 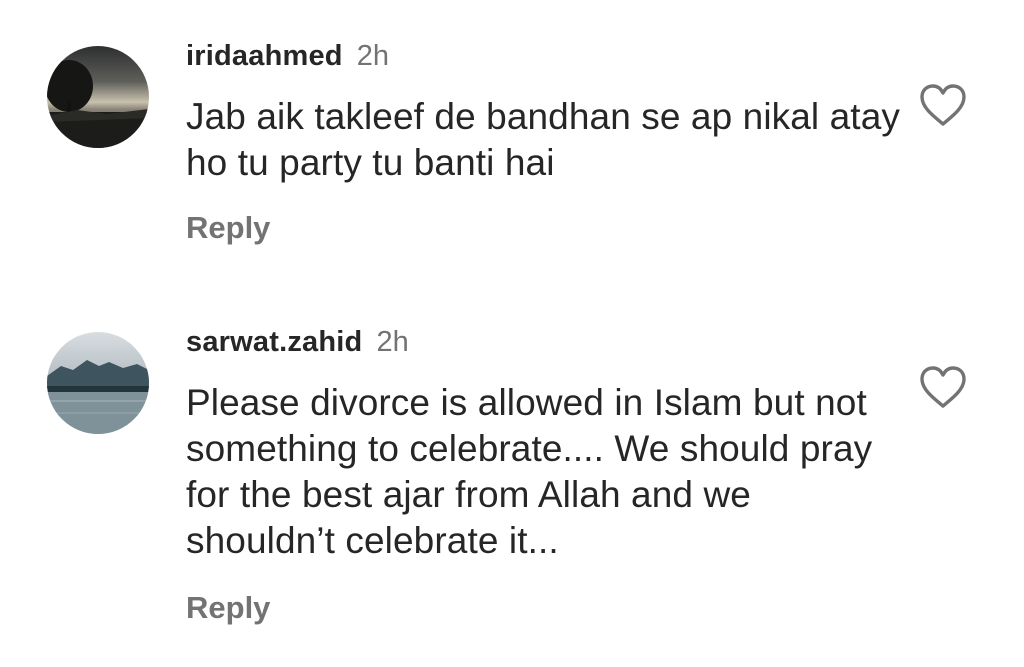 I want to click on username-link: sarwat.zahid, so click(x=274, y=342).